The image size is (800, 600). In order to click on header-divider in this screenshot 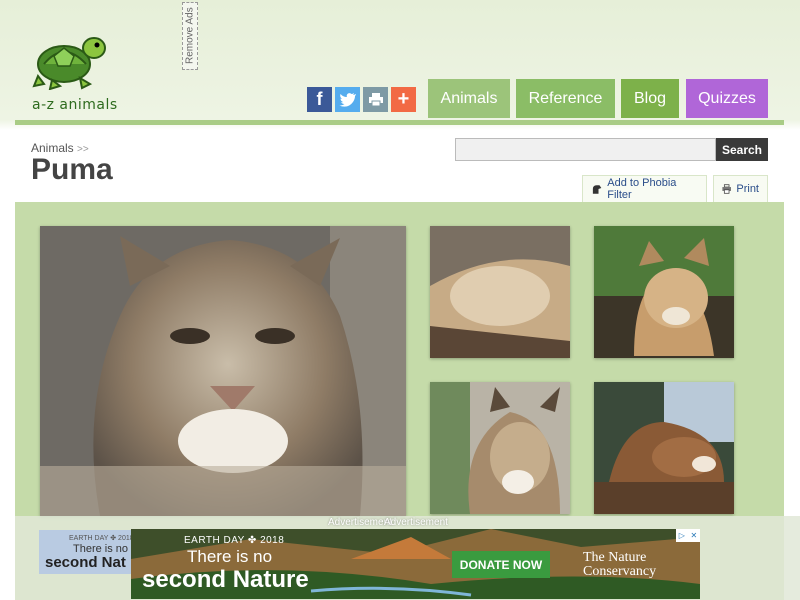, I will do `click(399, 122)`.